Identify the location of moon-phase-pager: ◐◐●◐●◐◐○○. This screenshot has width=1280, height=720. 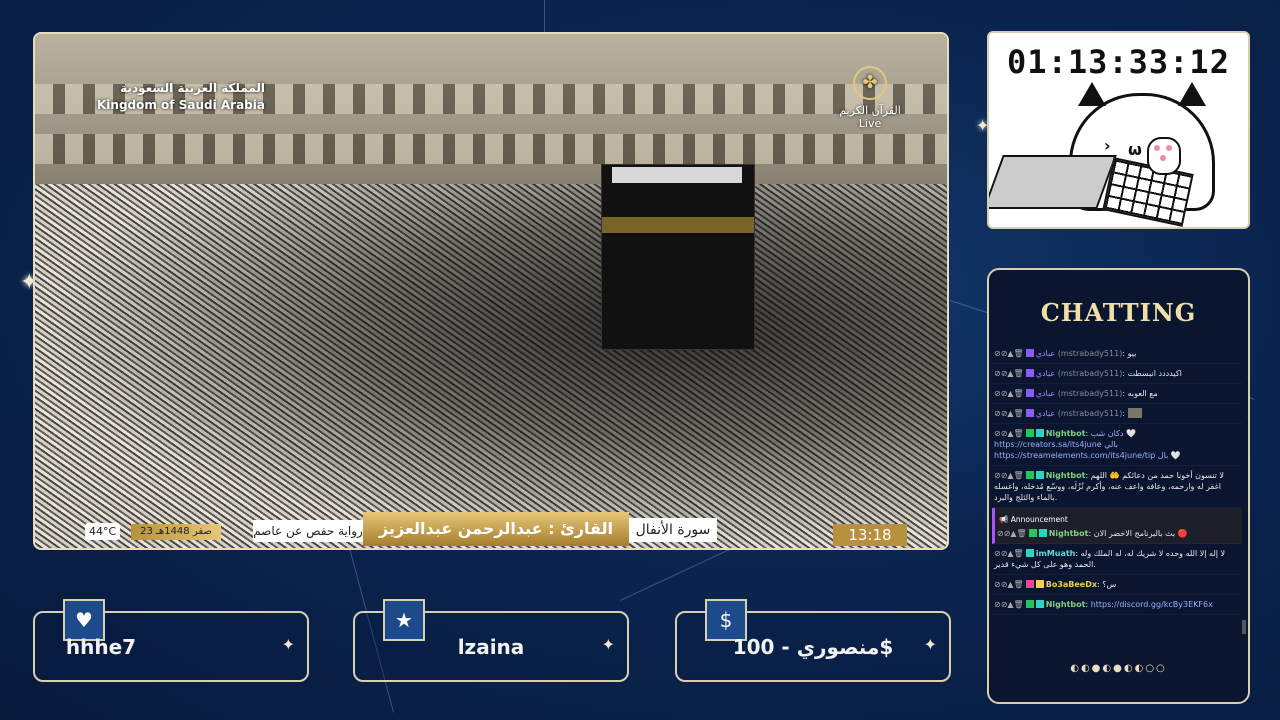
(1118, 668).